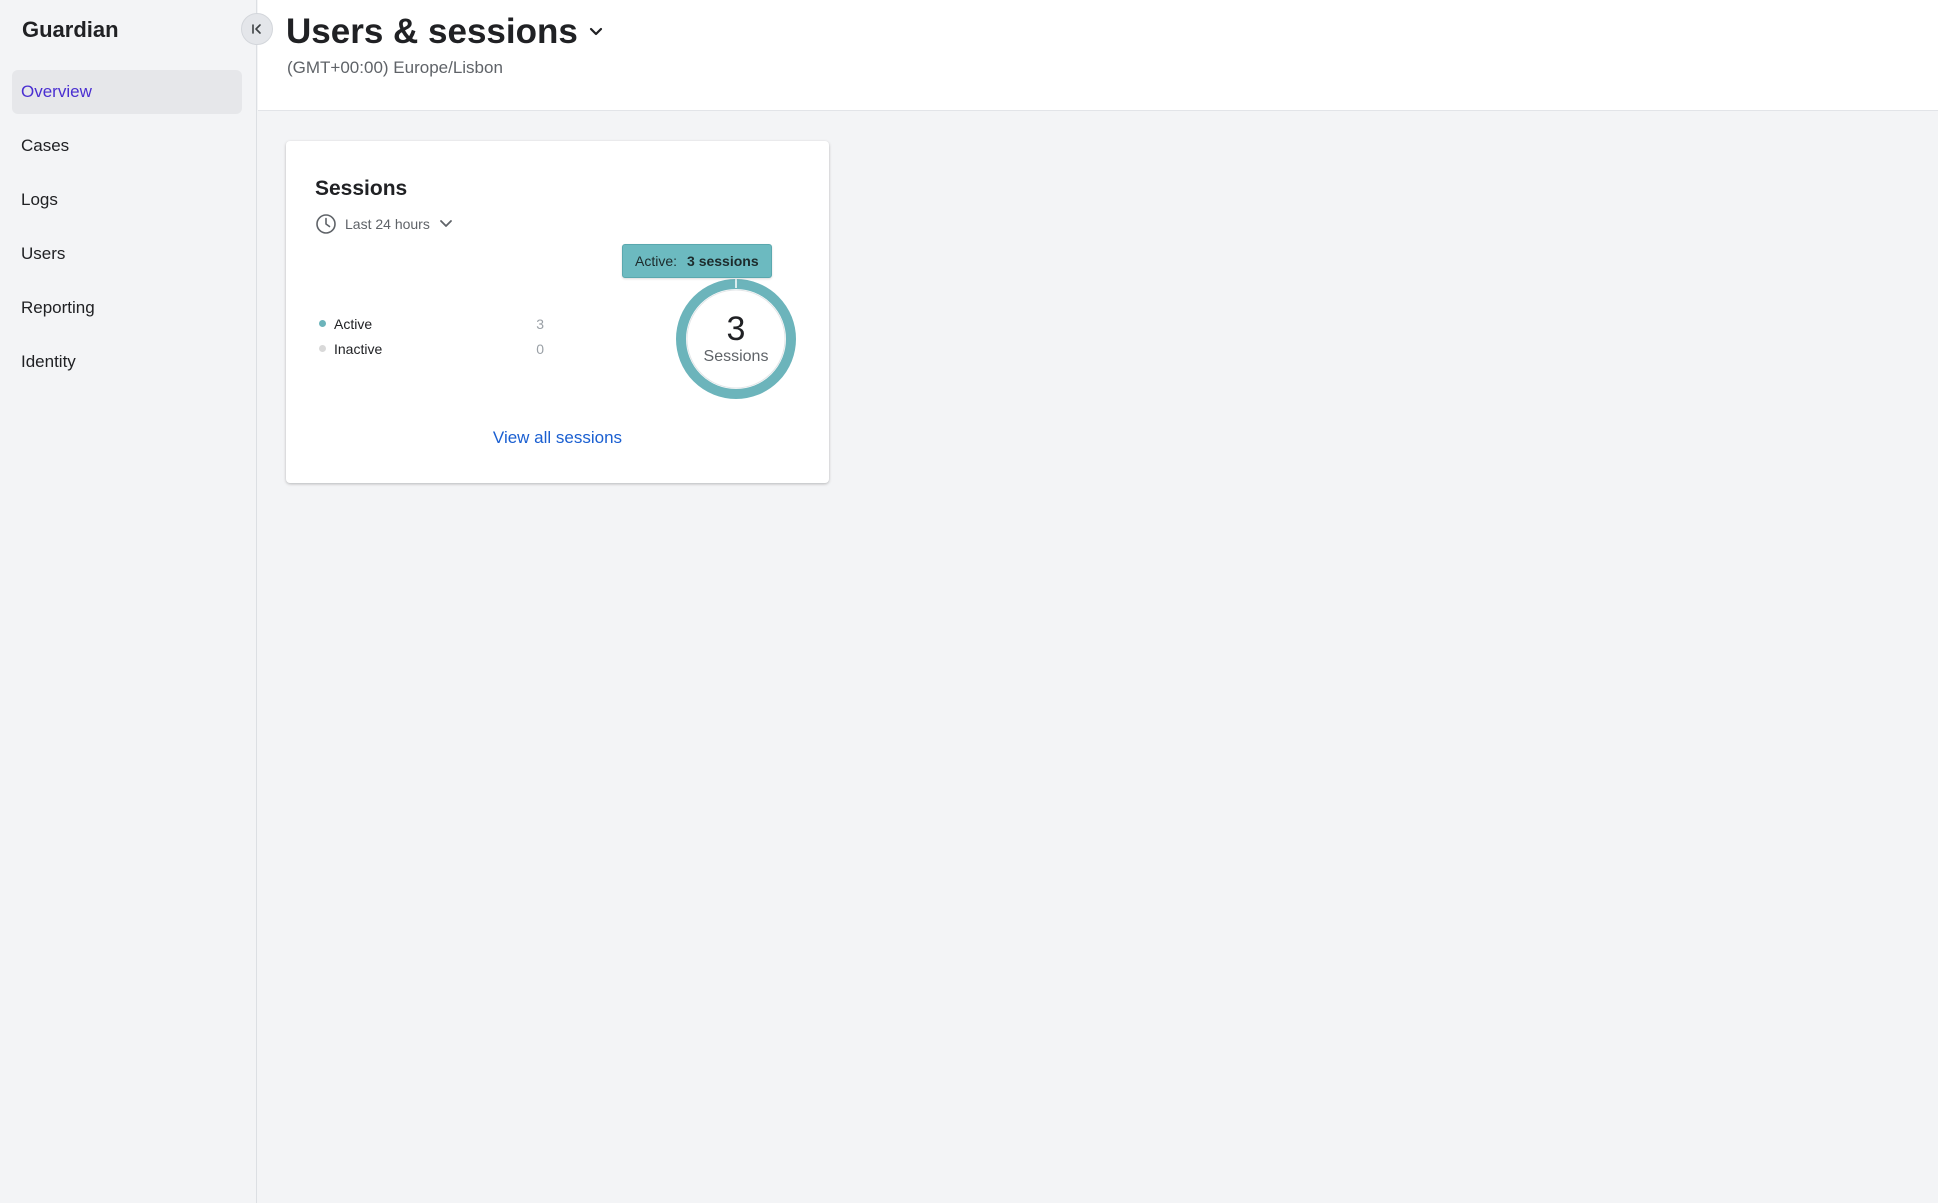  Describe the element at coordinates (127, 362) in the screenshot. I see `sidebar-item-identity: Identity` at that location.